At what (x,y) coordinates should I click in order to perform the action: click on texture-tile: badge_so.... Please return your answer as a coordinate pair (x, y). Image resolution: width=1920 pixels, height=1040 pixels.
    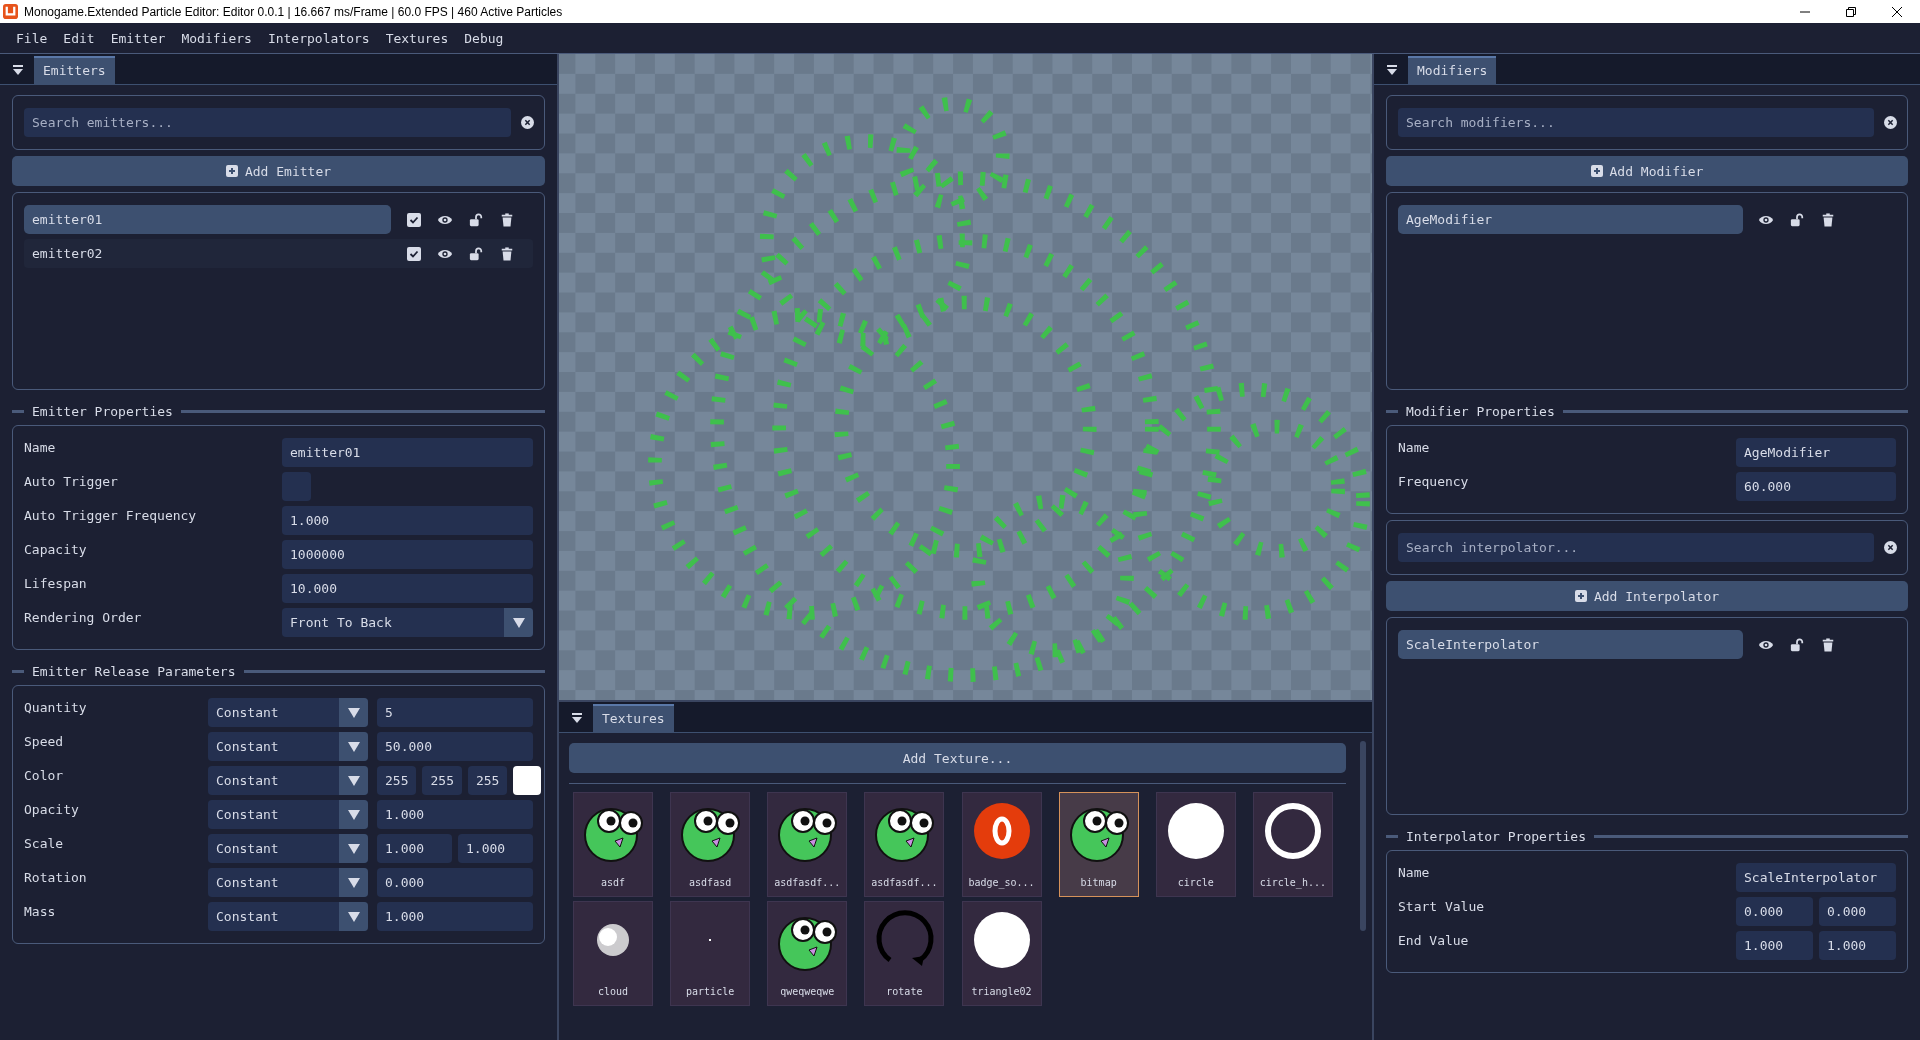
    Looking at the image, I should click on (1001, 844).